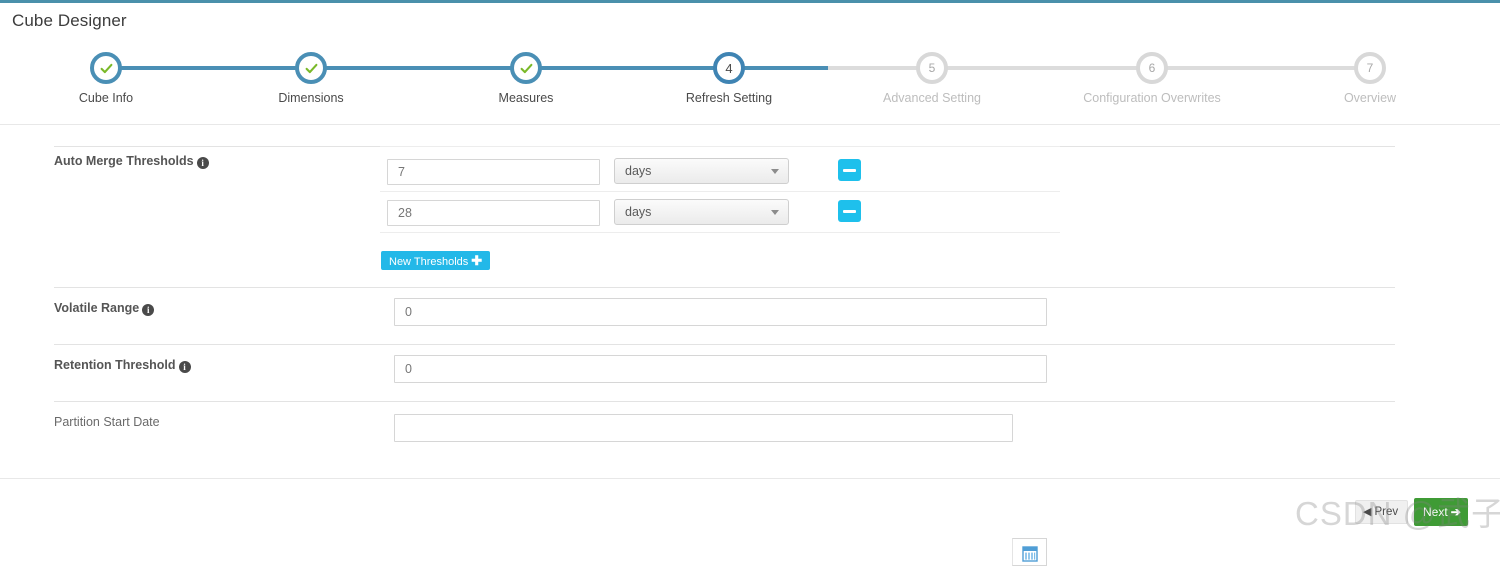  I want to click on retention-threshold-label-text: Retention Threshold, so click(115, 365).